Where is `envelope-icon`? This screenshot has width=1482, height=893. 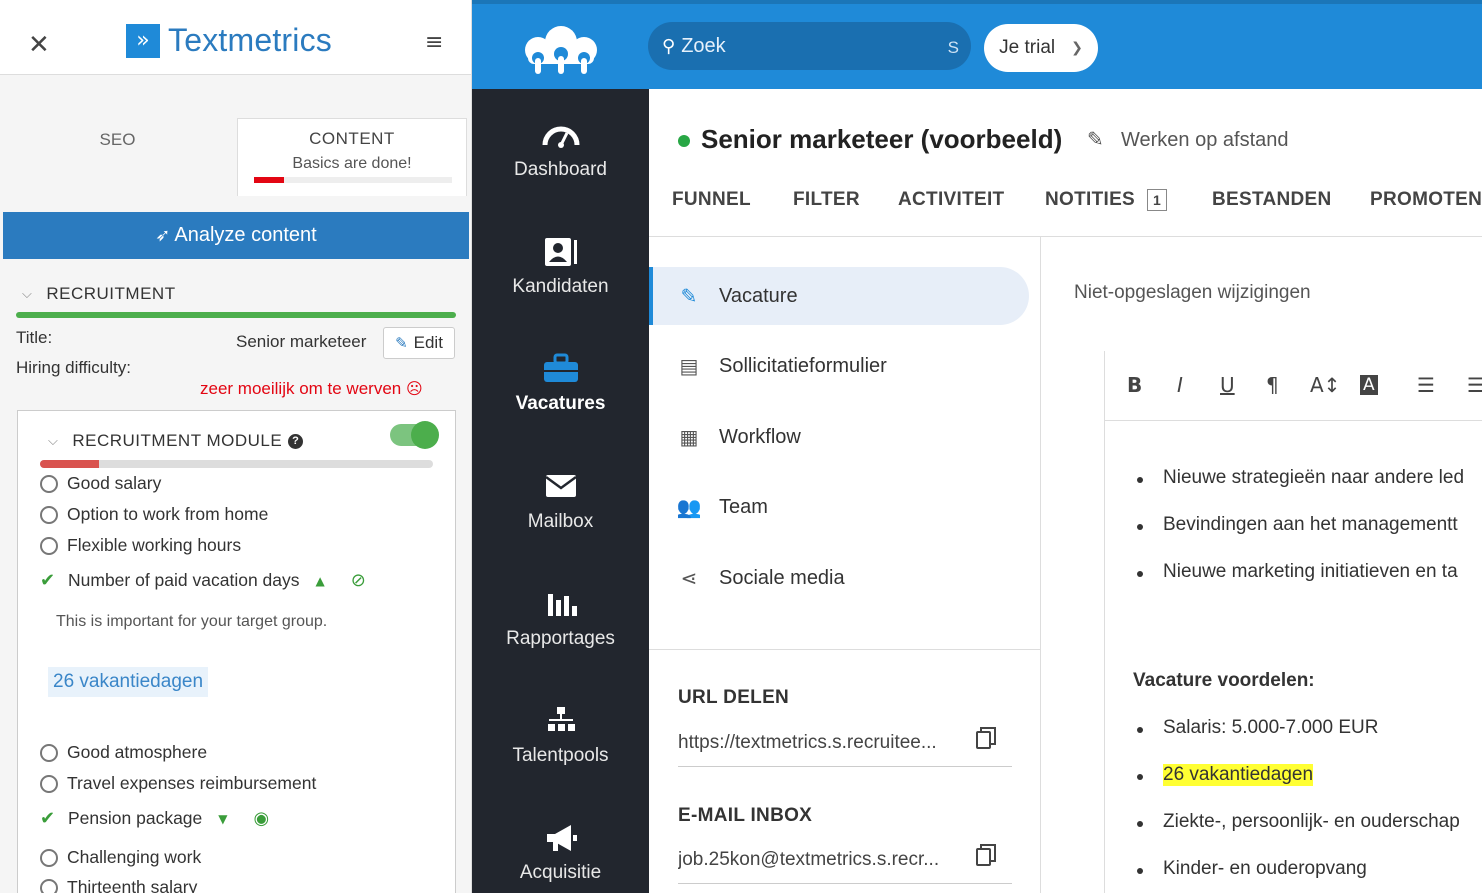
envelope-icon is located at coordinates (560, 486).